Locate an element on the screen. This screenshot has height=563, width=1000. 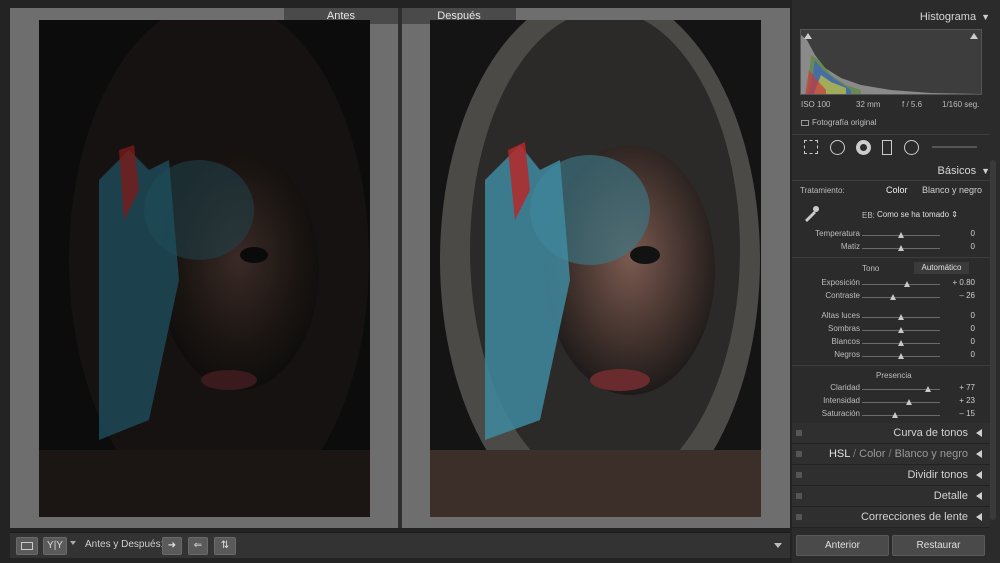
spot-removal-icon is located at coordinates (837, 147).